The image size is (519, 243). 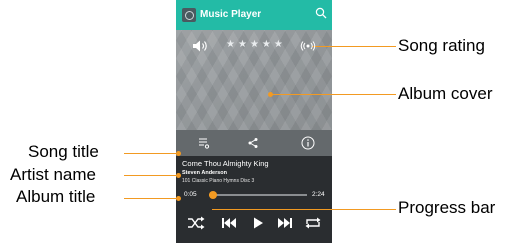 I want to click on rating-star-3: ★, so click(x=254, y=45).